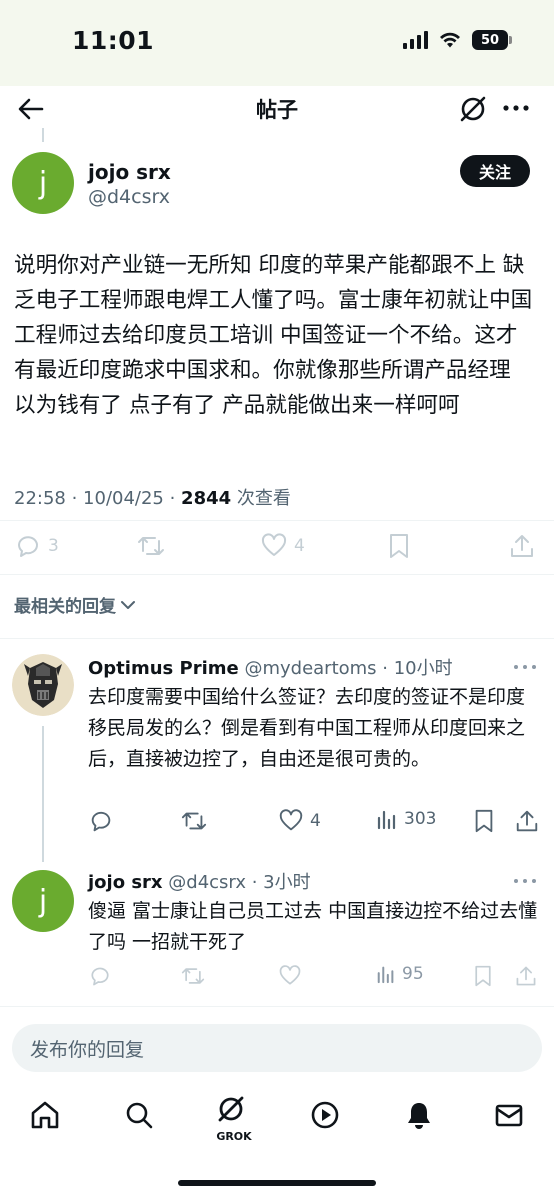 Image resolution: width=554 pixels, height=1200 pixels. I want to click on reply-count: 3, so click(53, 546).